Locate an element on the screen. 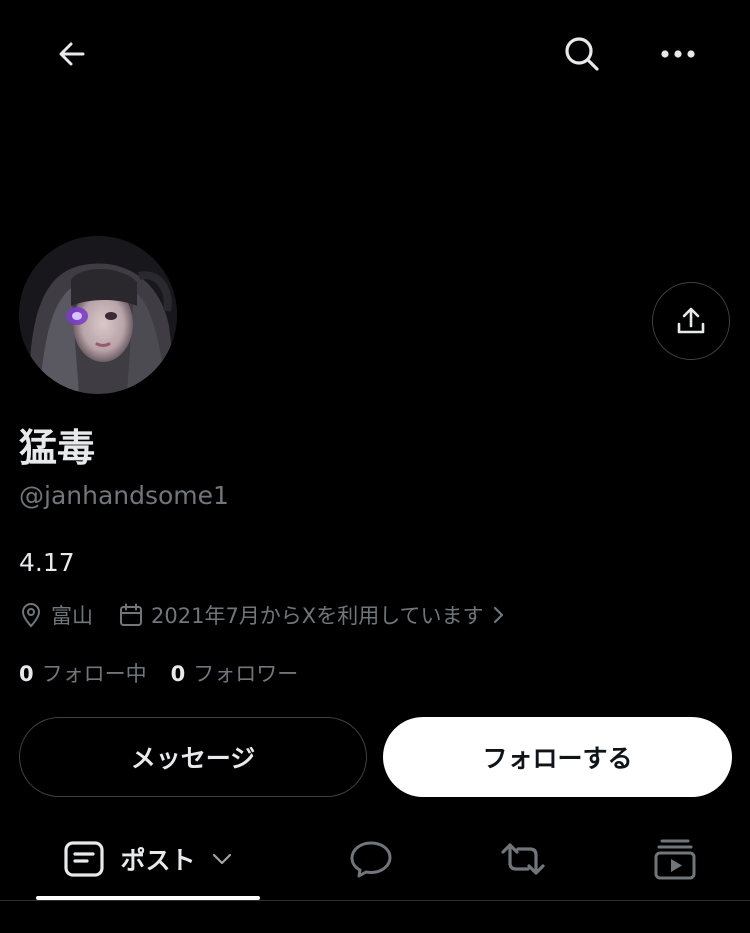 Image resolution: width=750 pixels, height=933 pixels. message-button: メッセージ is located at coordinates (193, 757).